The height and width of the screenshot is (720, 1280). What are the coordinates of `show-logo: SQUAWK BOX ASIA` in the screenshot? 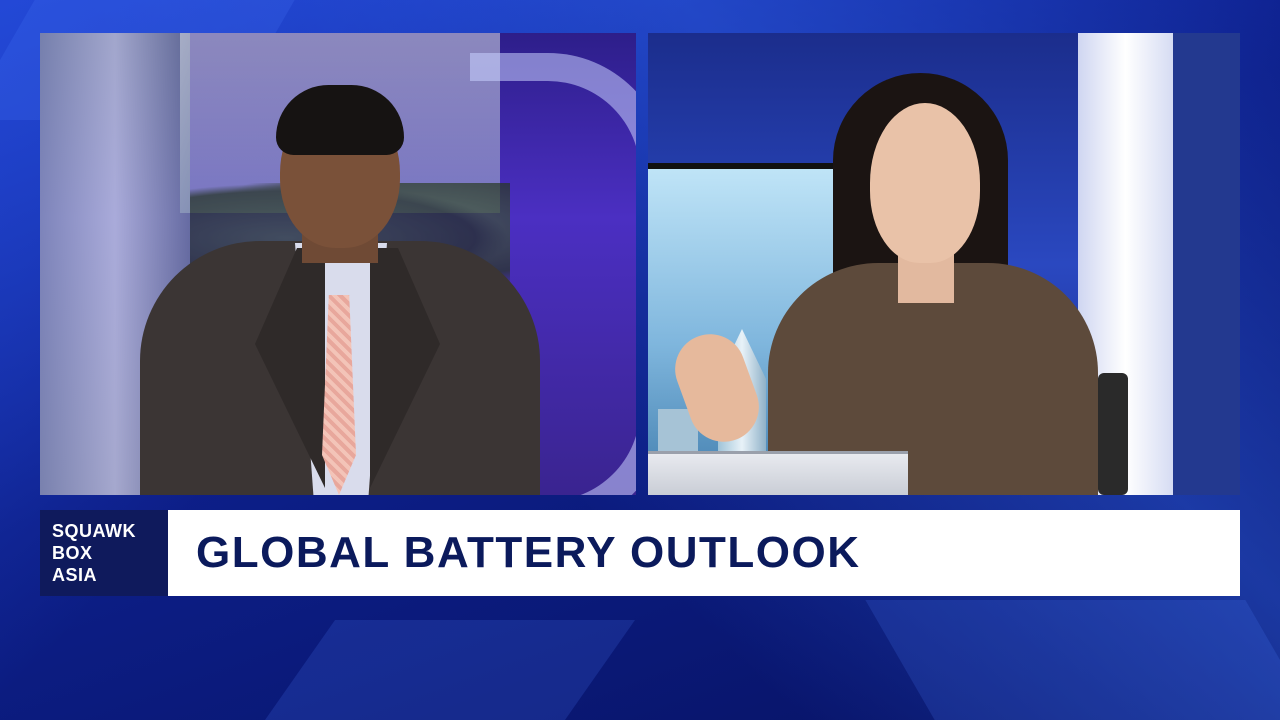 It's located at (104, 553).